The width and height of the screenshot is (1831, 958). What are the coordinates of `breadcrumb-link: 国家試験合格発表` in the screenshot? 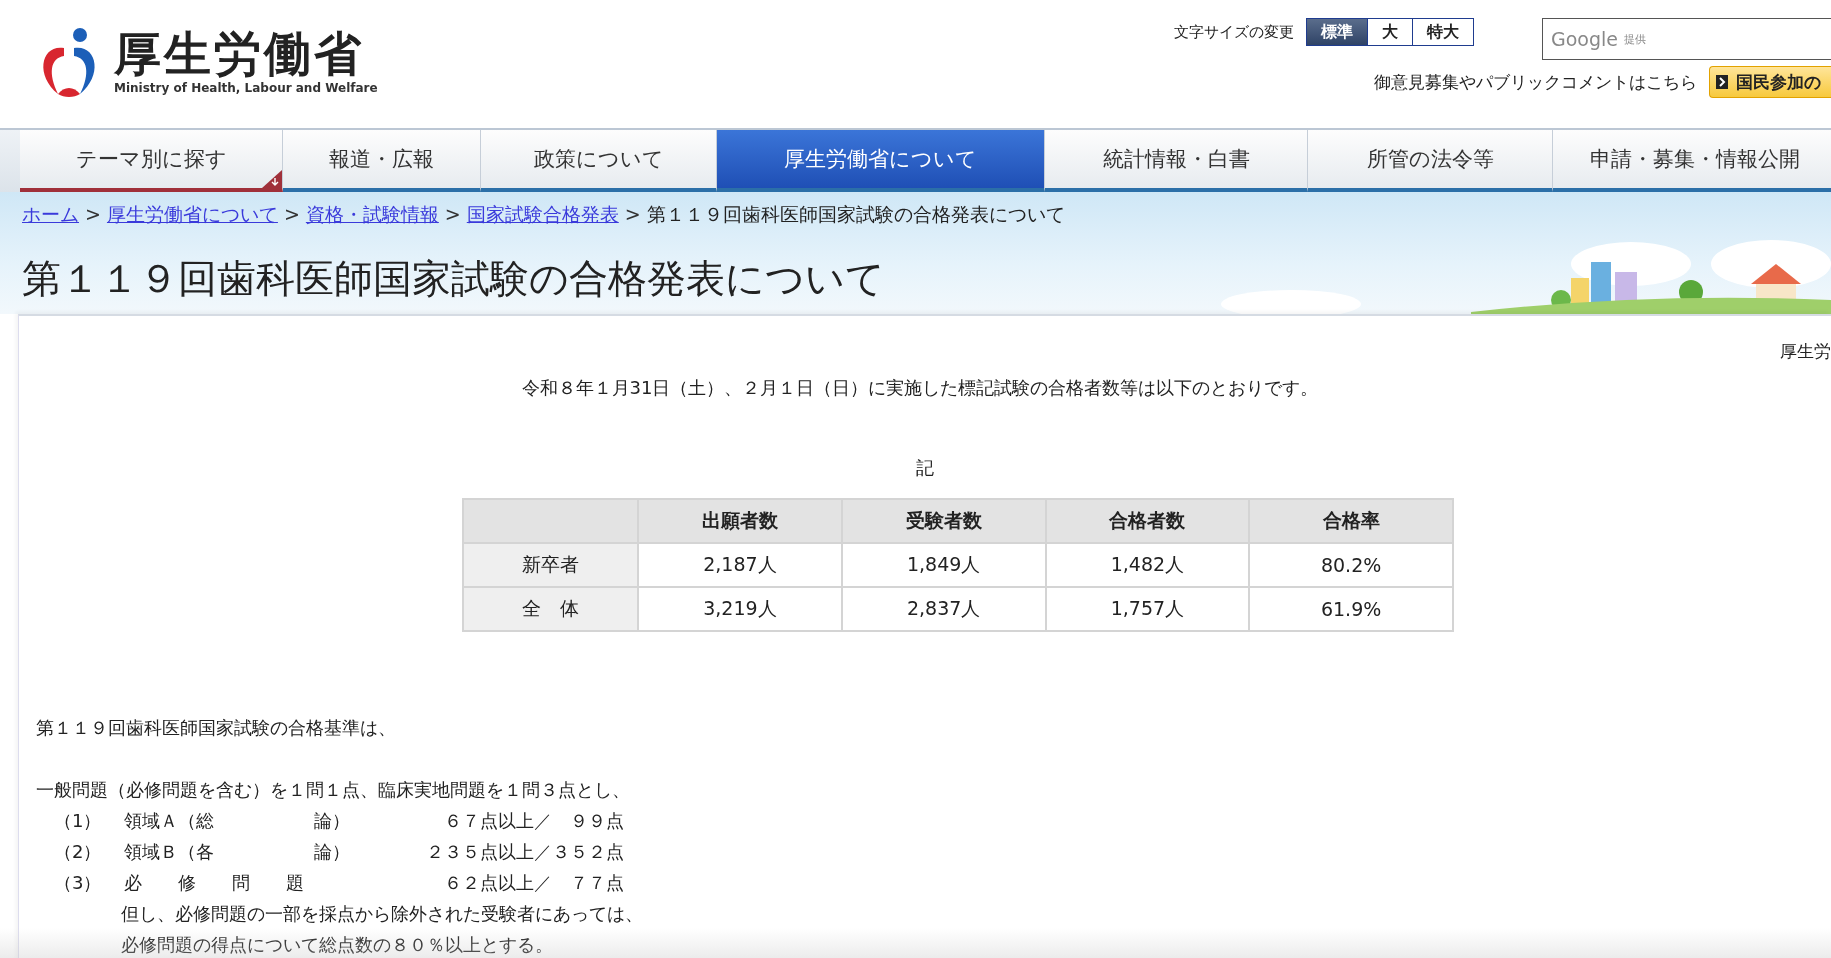 It's located at (542, 215).